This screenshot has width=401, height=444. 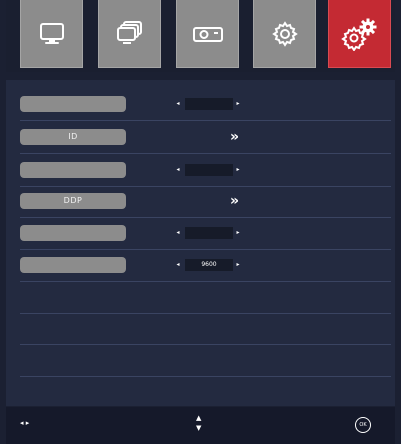 I want to click on settings-row: ◂ 9600 ▸, so click(x=205, y=265).